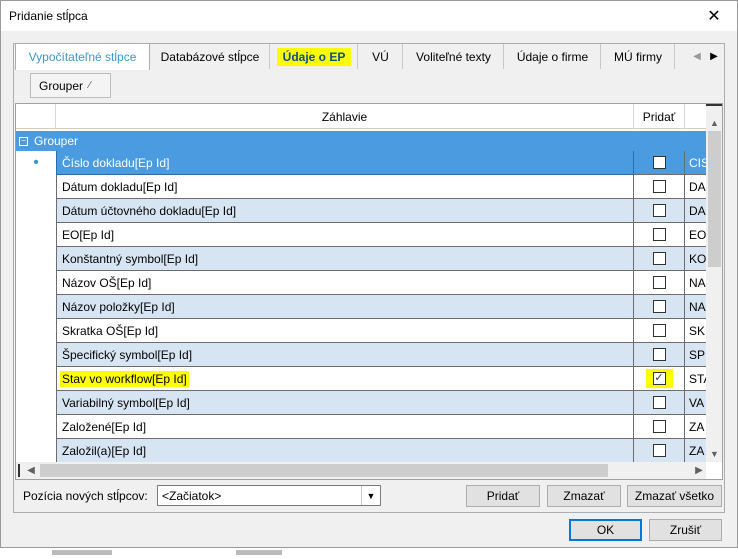 This screenshot has width=738, height=559. Describe the element at coordinates (685, 530) in the screenshot. I see `cancel-button: Zrušiť` at that location.